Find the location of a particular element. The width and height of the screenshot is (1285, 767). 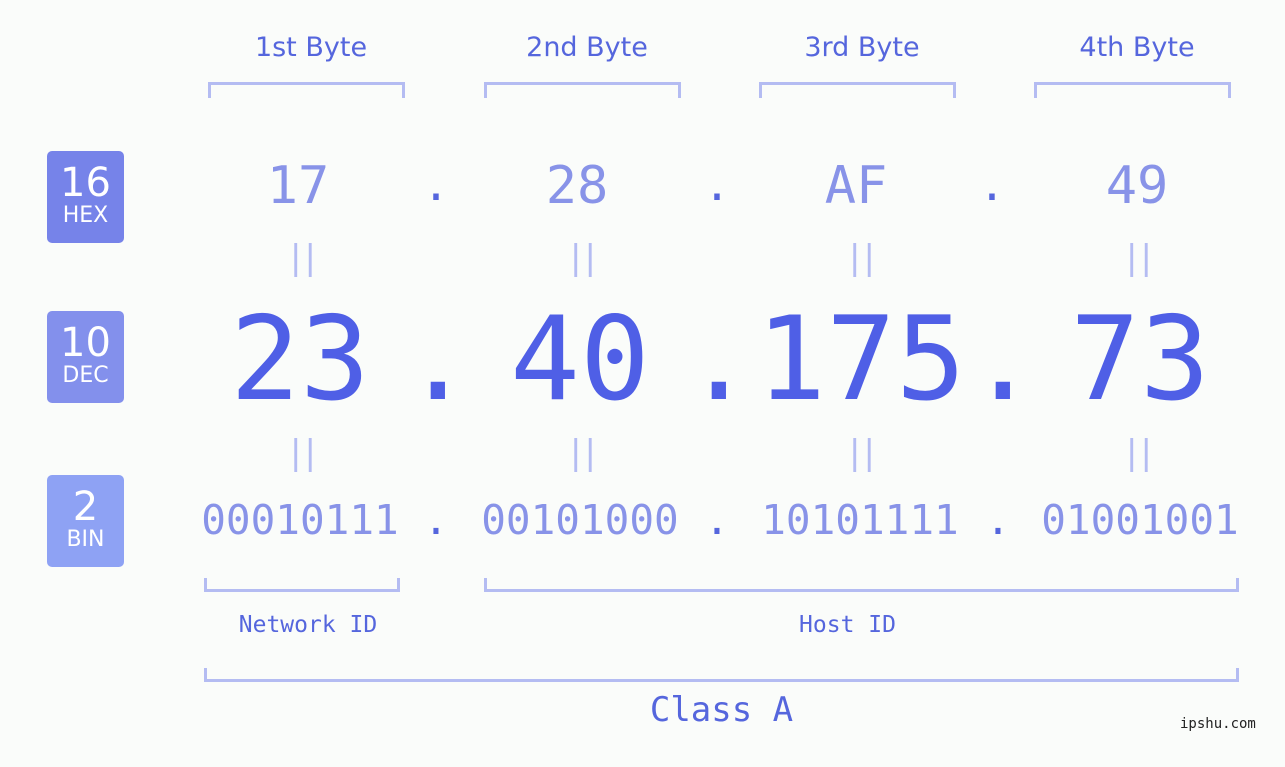

hex-badge: 16 HEX is located at coordinates (85, 197).